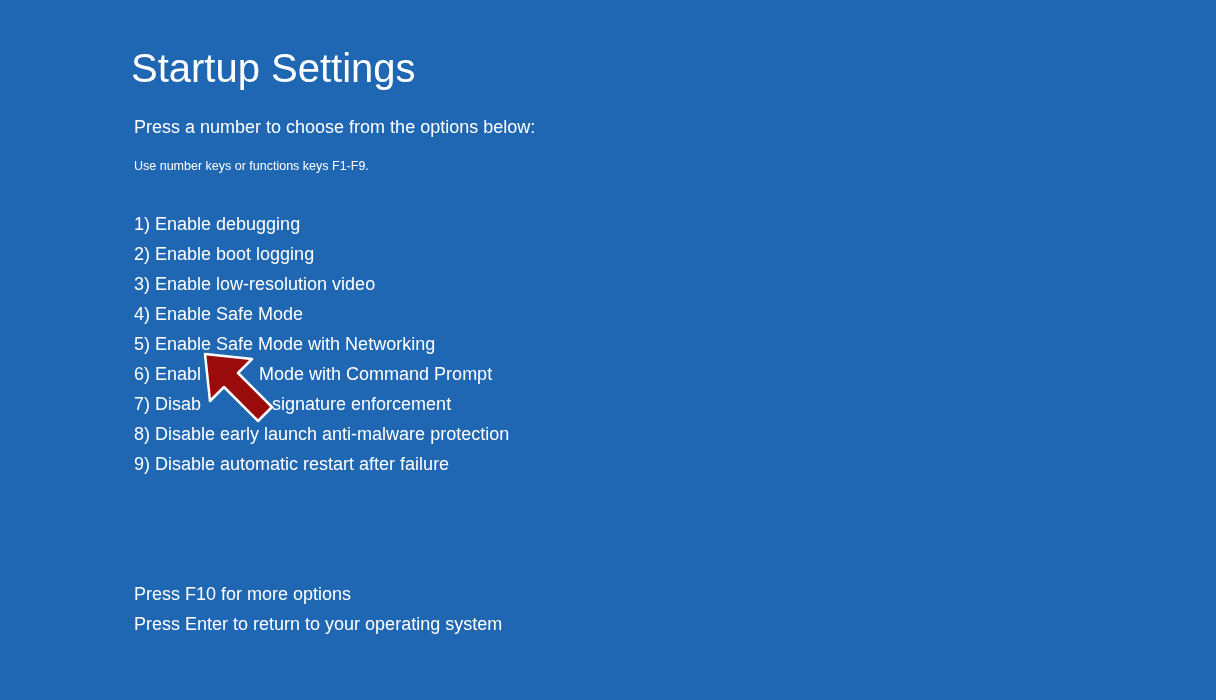  Describe the element at coordinates (318, 624) in the screenshot. I see `footer-text: Press Enter to return to your operating system` at that location.